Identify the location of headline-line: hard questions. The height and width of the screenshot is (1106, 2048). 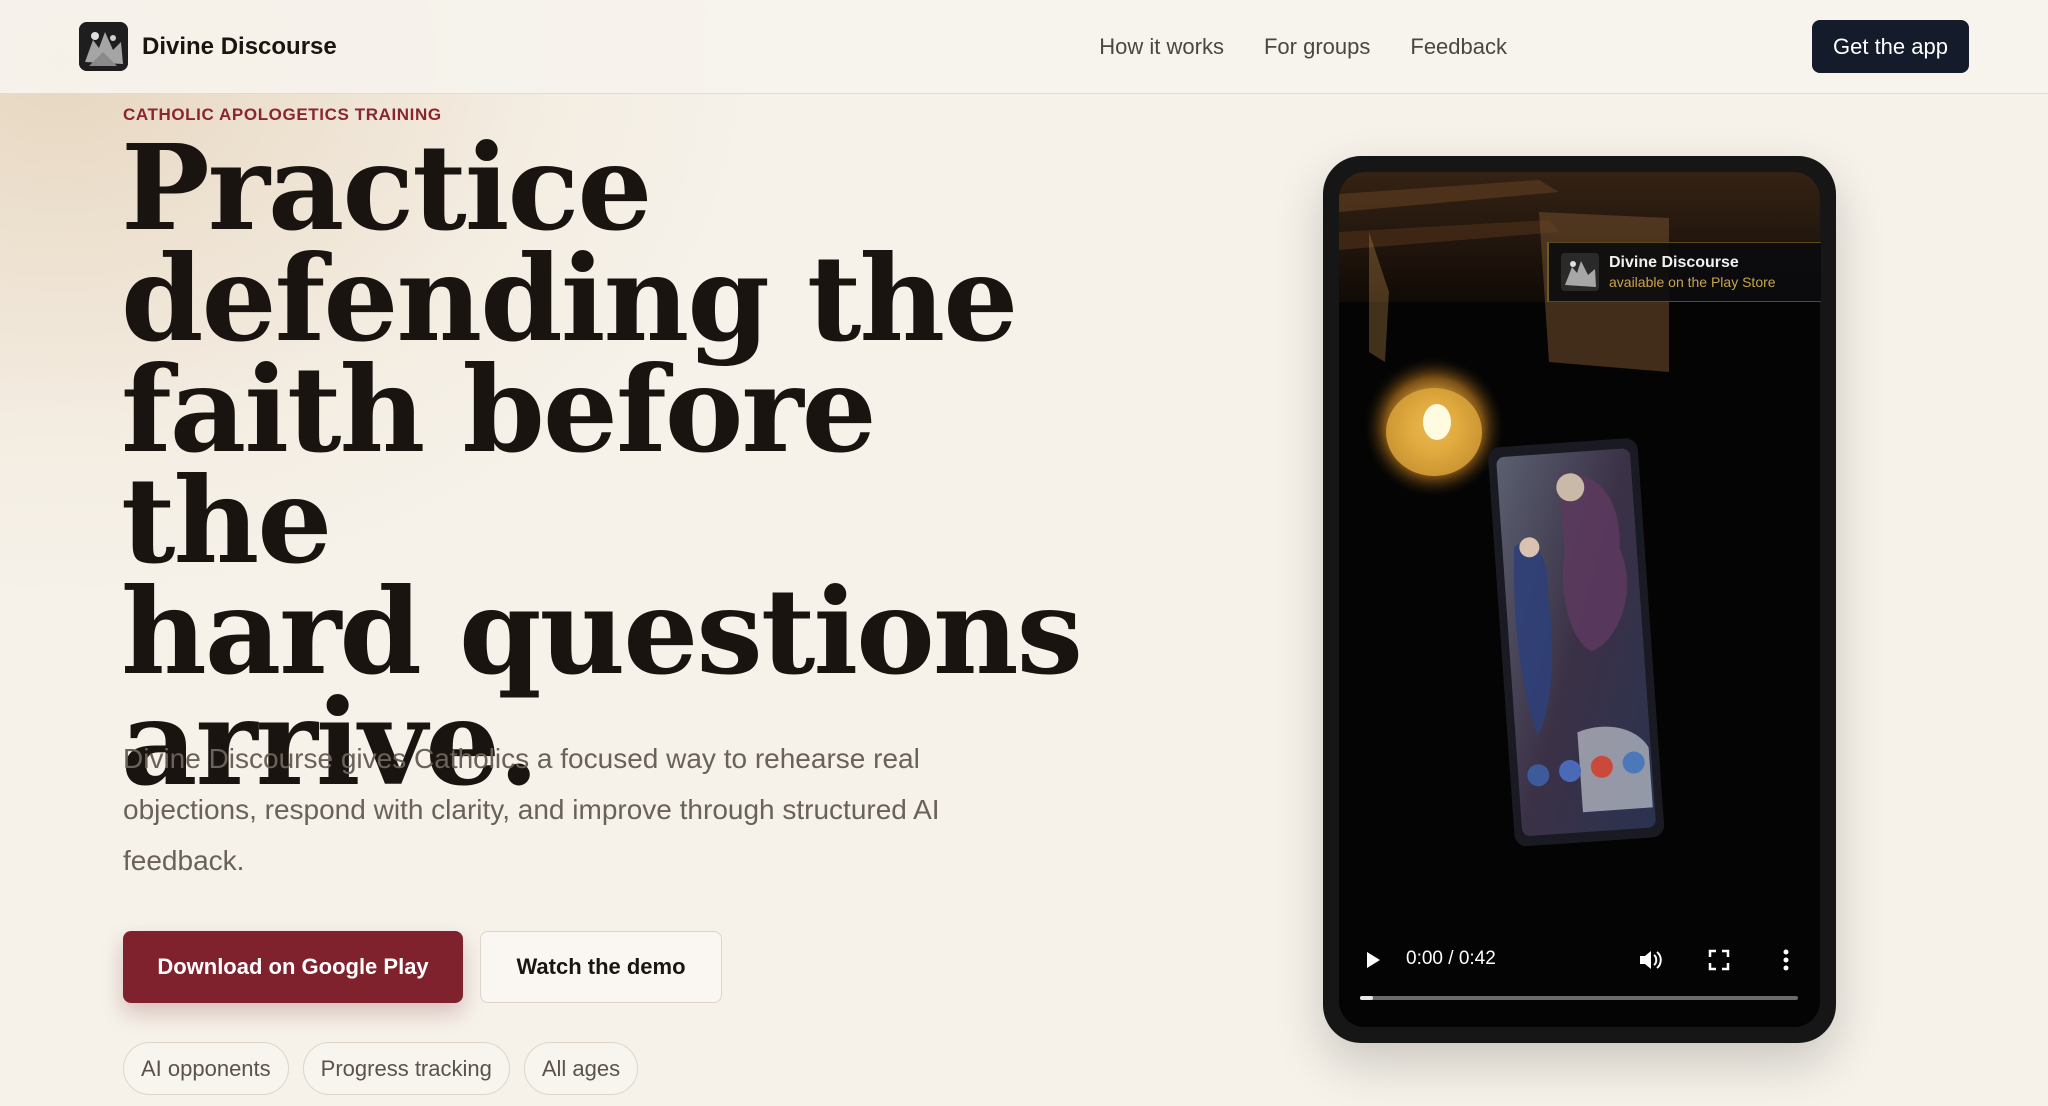
(602, 631).